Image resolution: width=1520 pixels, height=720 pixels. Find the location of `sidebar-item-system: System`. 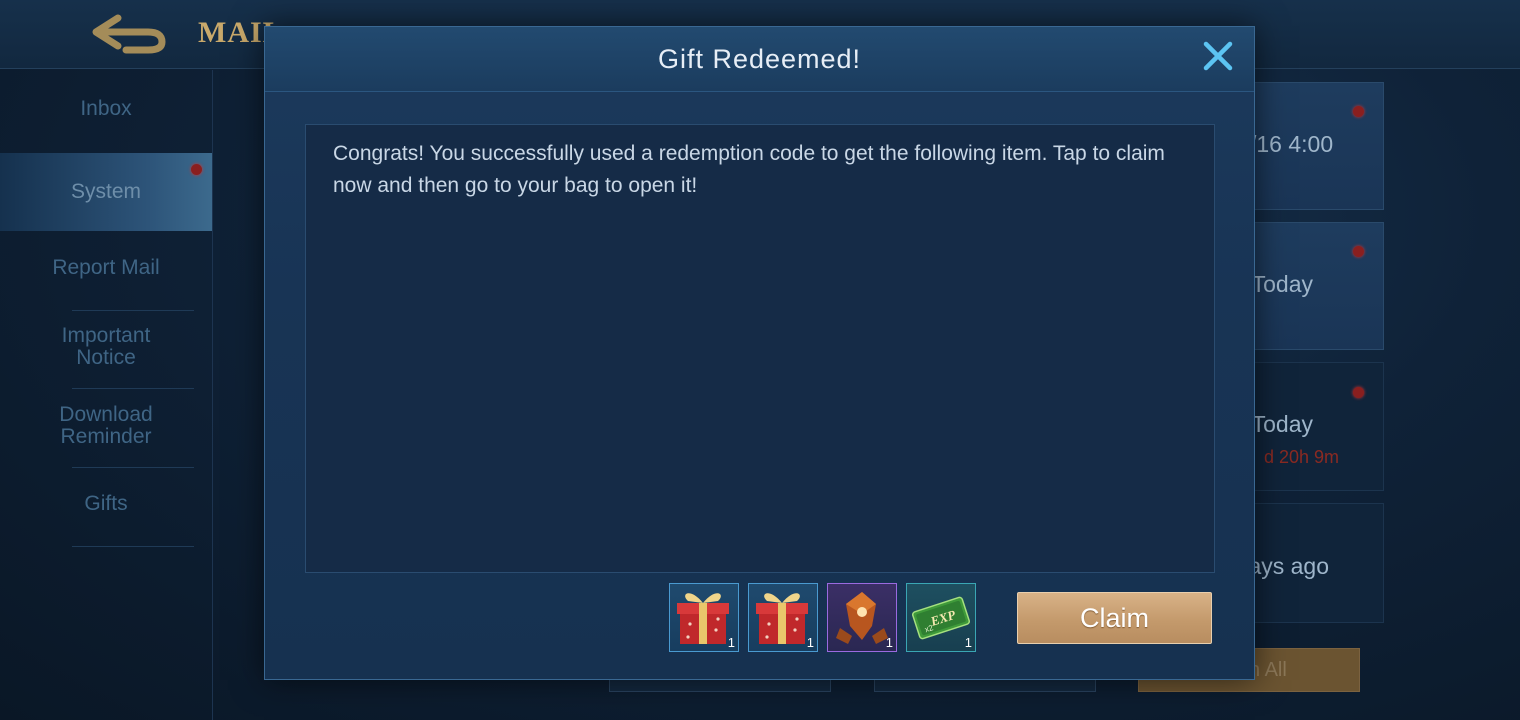

sidebar-item-system: System is located at coordinates (106, 192).